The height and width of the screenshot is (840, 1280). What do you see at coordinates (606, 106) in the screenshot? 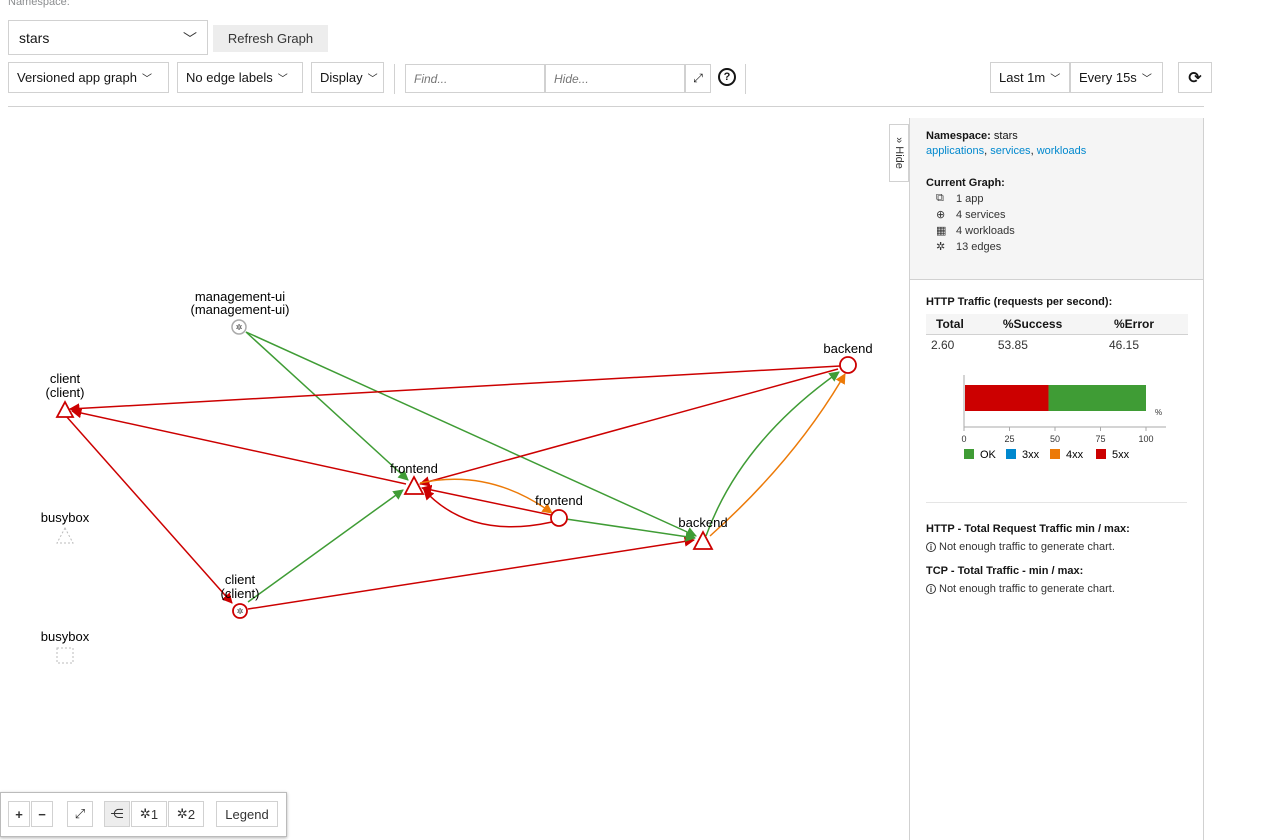
I see `toolbar-divider` at bounding box center [606, 106].